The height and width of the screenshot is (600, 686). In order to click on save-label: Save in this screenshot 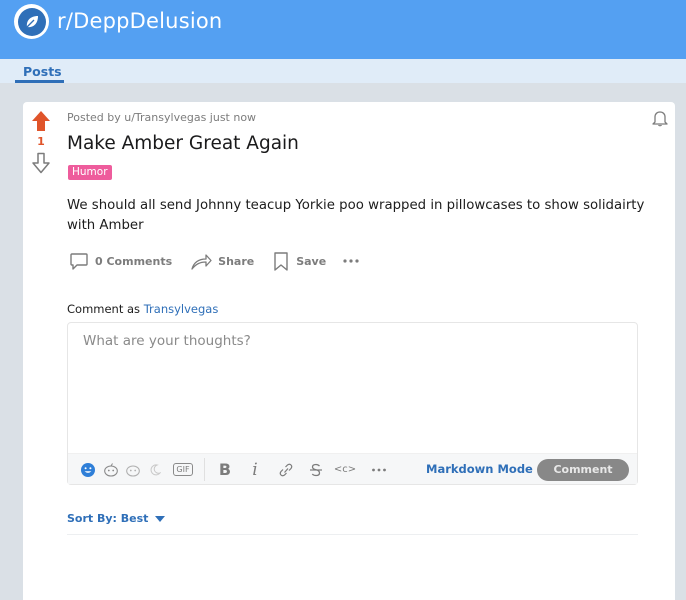, I will do `click(311, 261)`.